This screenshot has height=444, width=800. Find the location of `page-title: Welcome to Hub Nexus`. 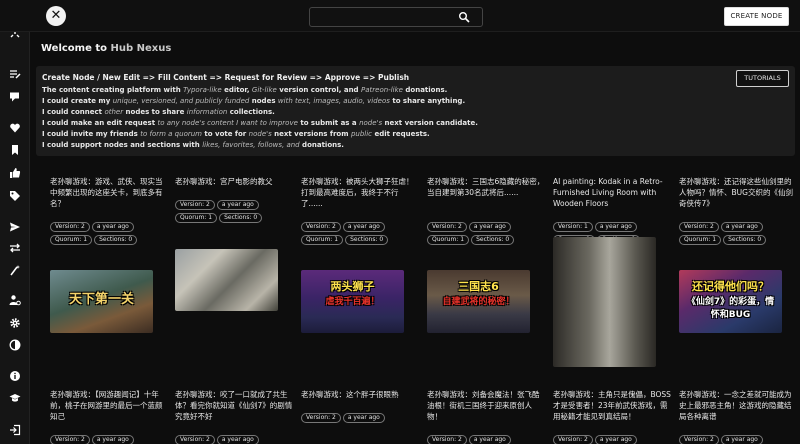

page-title: Welcome to Hub Nexus is located at coordinates (106, 48).